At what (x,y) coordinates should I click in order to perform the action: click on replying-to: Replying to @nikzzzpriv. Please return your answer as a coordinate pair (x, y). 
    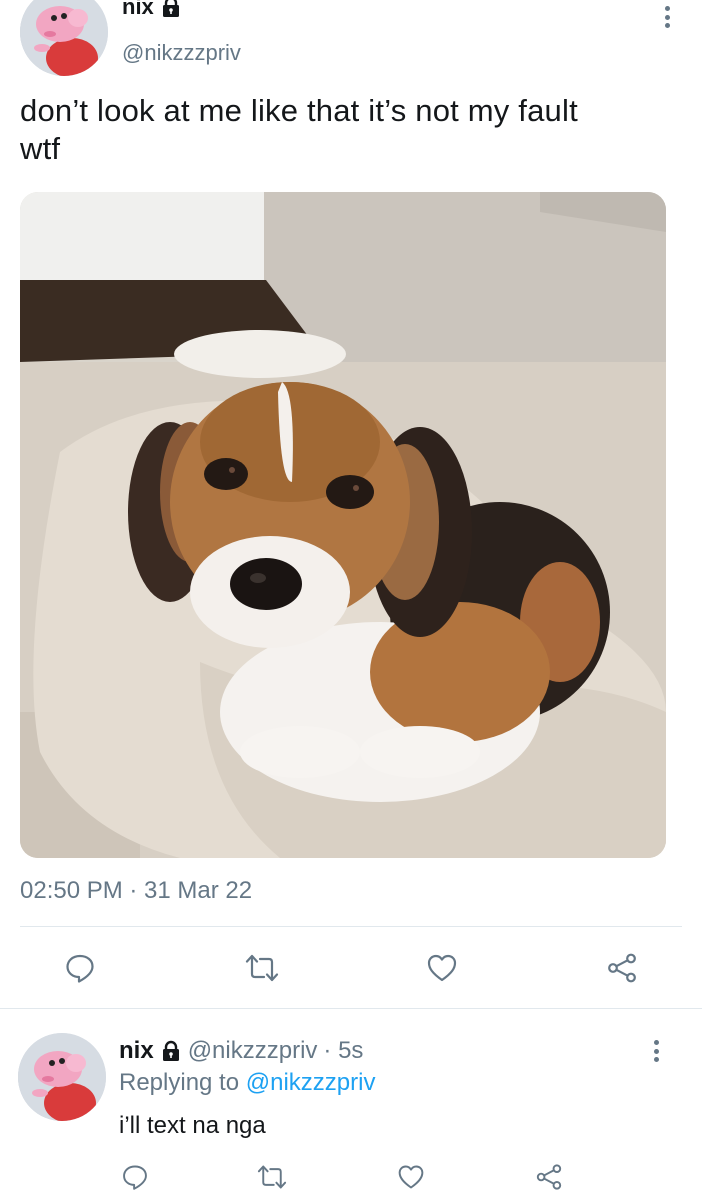
    Looking at the image, I should click on (247, 1083).